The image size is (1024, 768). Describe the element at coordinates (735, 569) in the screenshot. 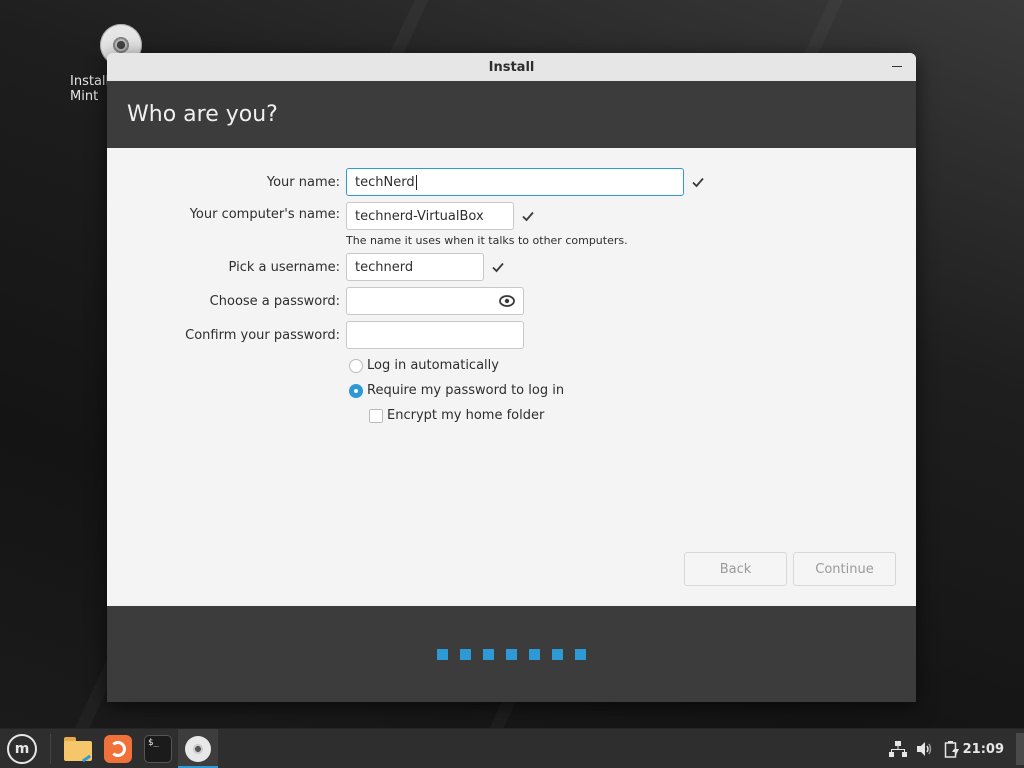

I see `back-button: Back` at that location.